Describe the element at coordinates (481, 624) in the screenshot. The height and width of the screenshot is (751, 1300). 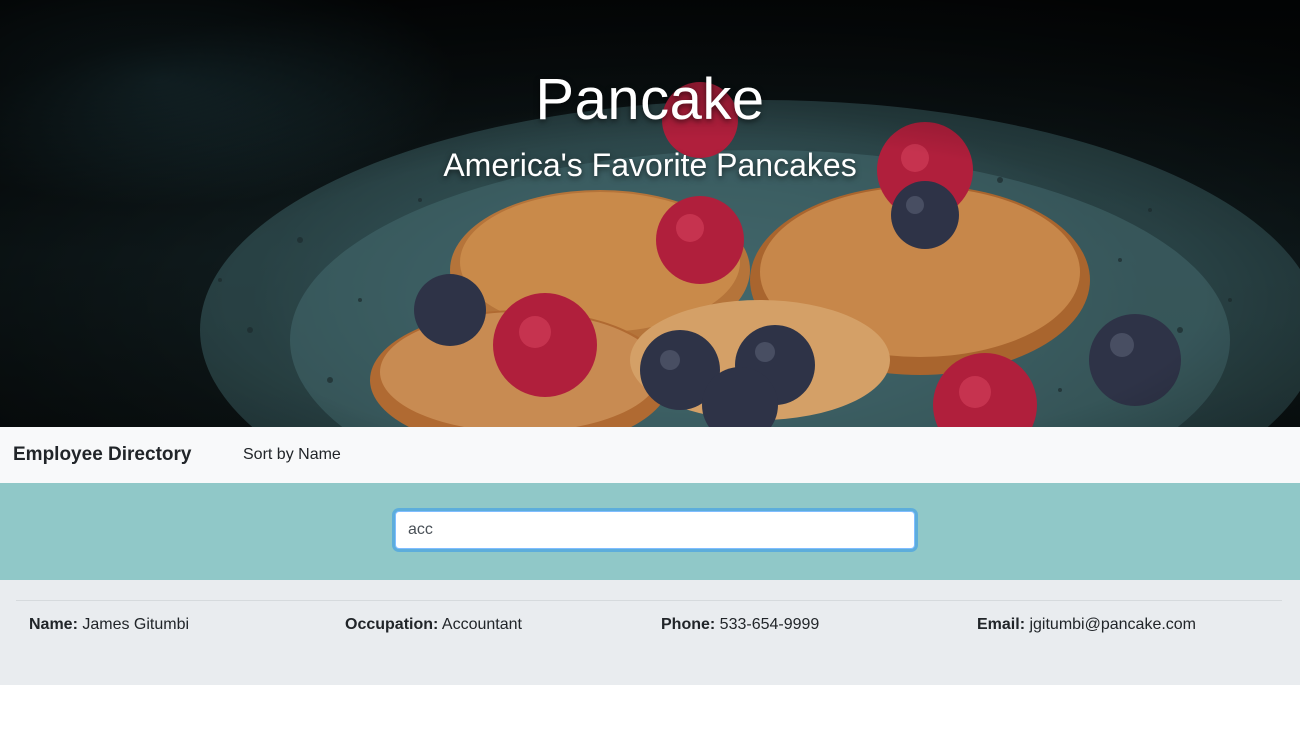
I see `occupation-value: Accountant` at that location.